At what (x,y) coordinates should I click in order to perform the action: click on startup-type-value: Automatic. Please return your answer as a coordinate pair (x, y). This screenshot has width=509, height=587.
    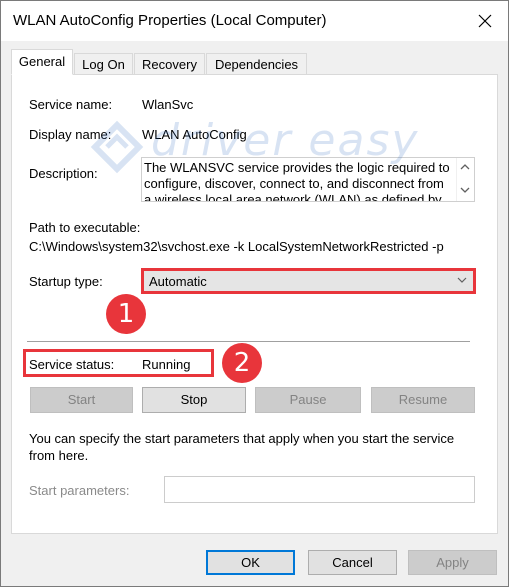
    Looking at the image, I should click on (178, 281).